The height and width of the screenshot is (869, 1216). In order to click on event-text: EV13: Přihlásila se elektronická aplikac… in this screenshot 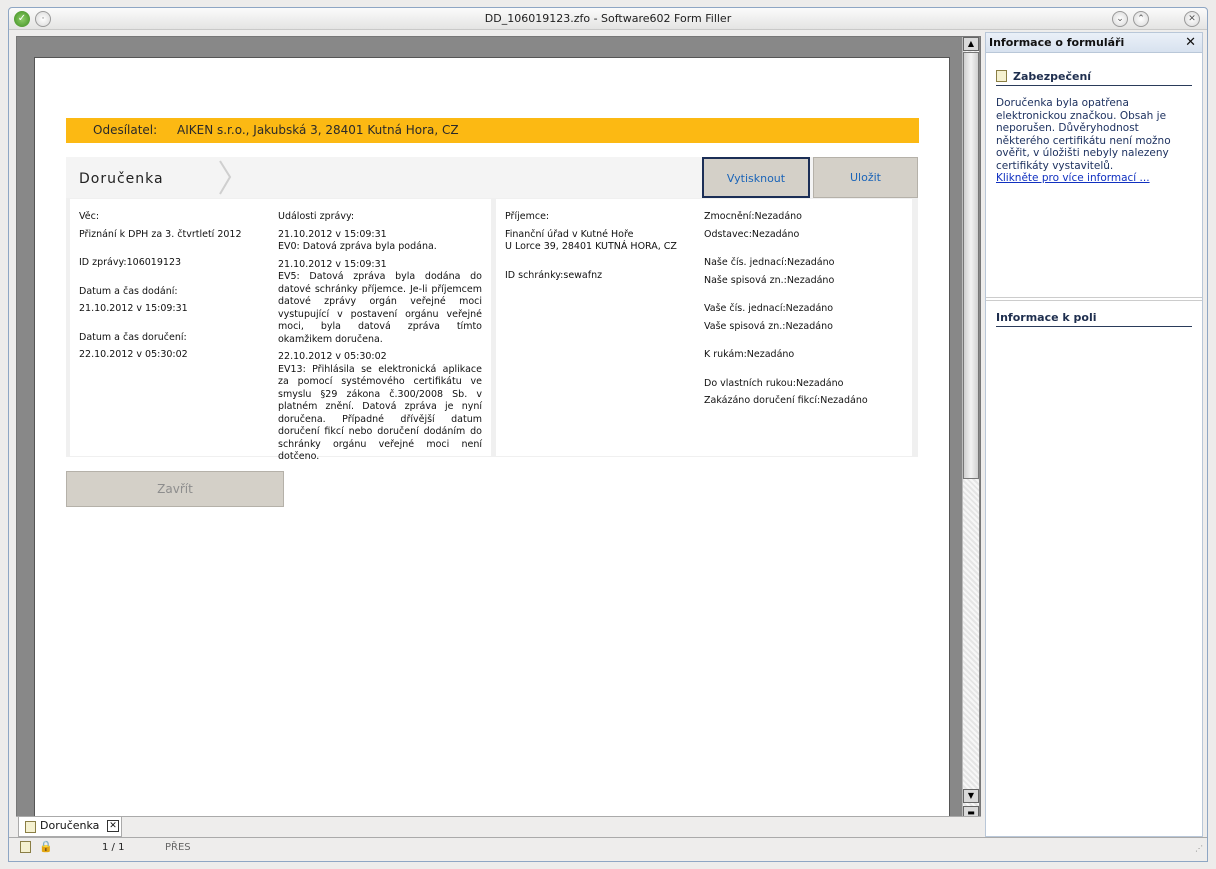, I will do `click(380, 413)`.